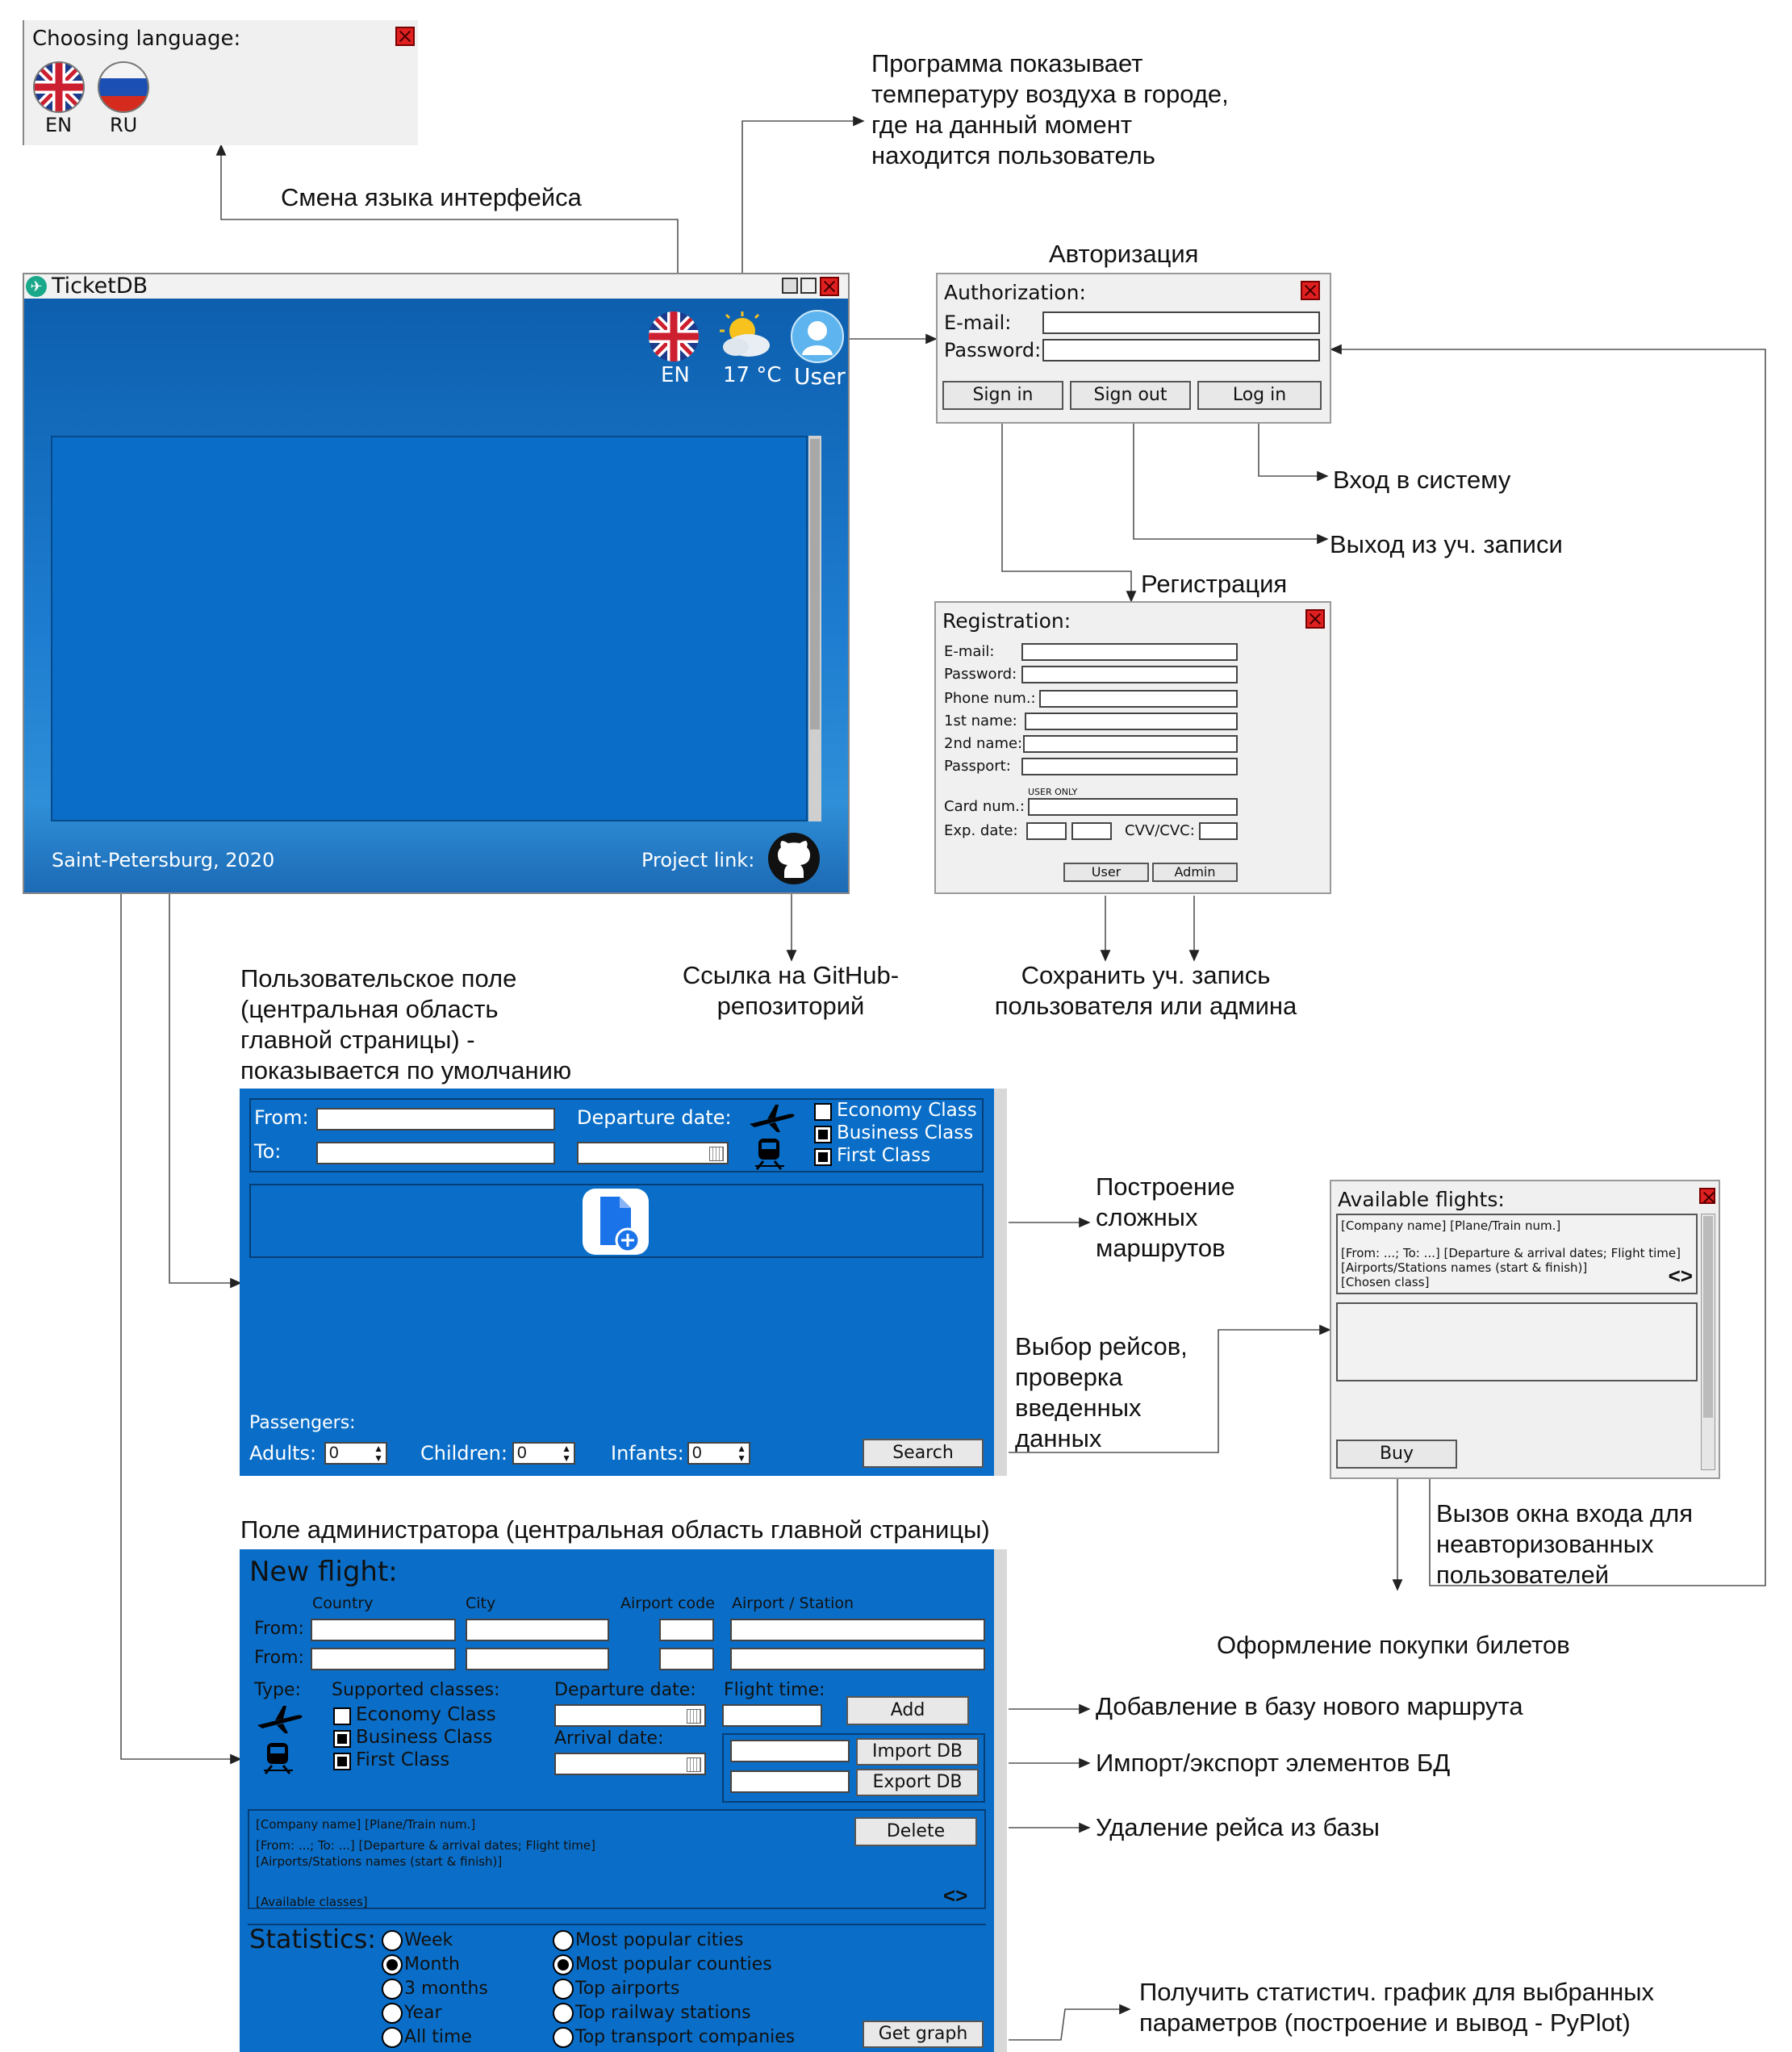 The image size is (1792, 2052). What do you see at coordinates (1130, 395) in the screenshot?
I see `sign-out-button: Sign out` at bounding box center [1130, 395].